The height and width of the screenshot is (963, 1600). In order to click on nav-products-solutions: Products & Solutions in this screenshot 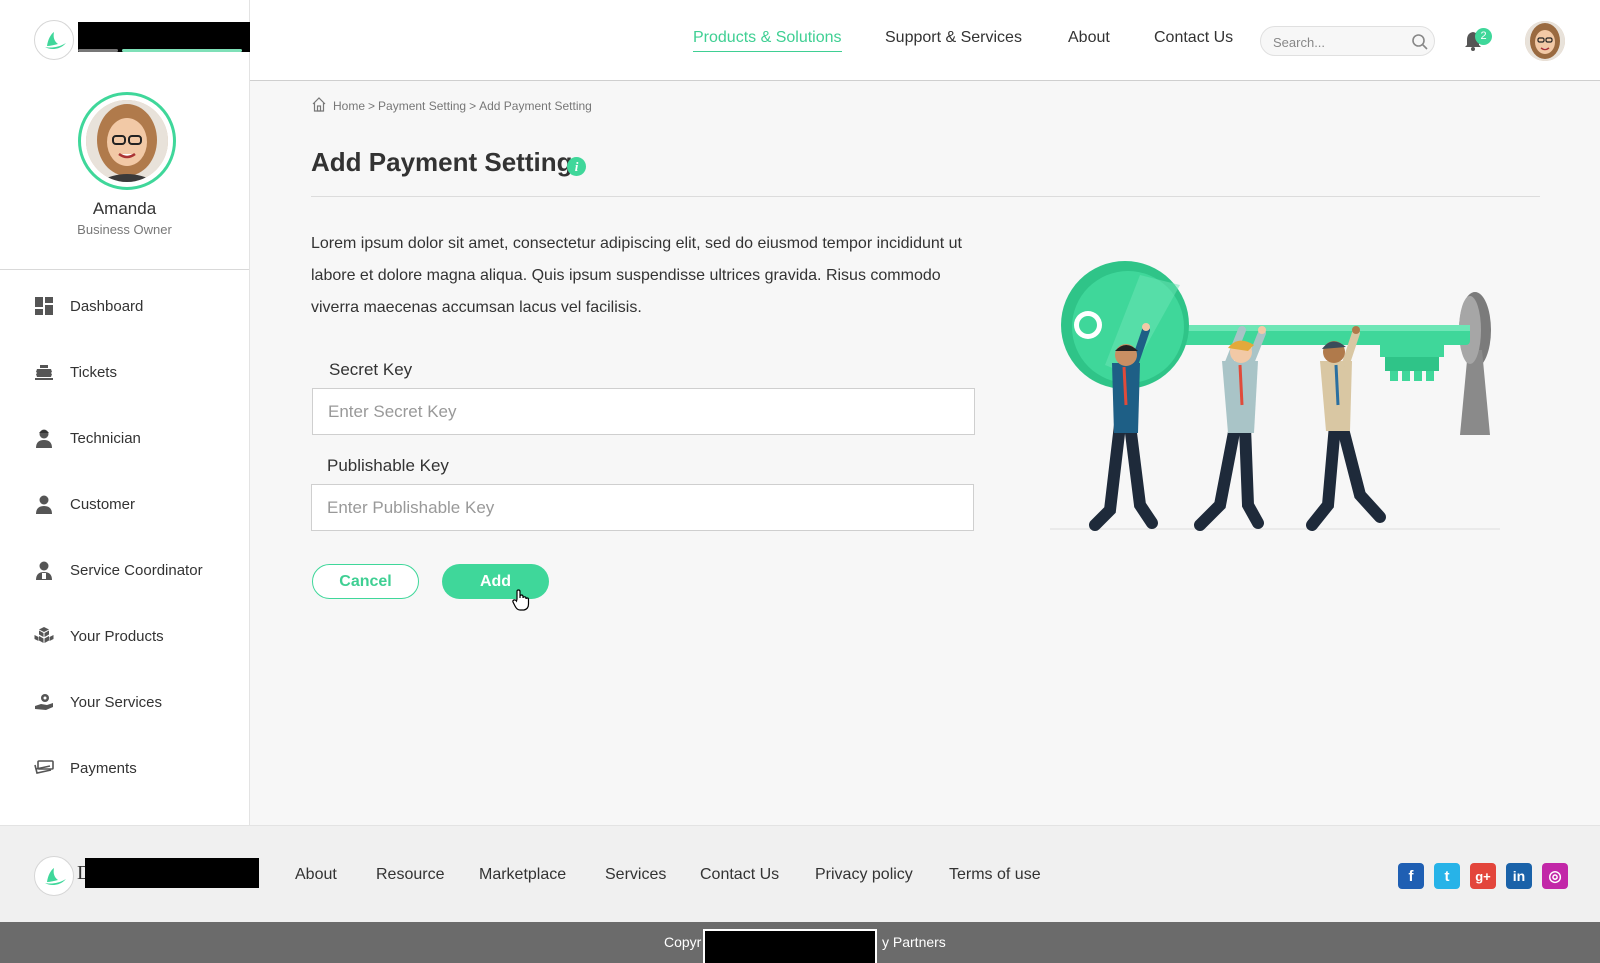, I will do `click(767, 40)`.